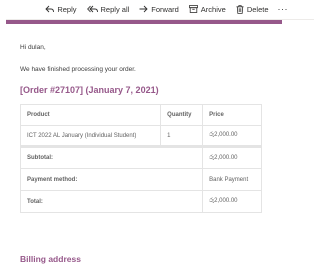 This screenshot has height=264, width=320. What do you see at coordinates (78, 69) in the screenshot?
I see `intro-text: We have finished processing your order.` at bounding box center [78, 69].